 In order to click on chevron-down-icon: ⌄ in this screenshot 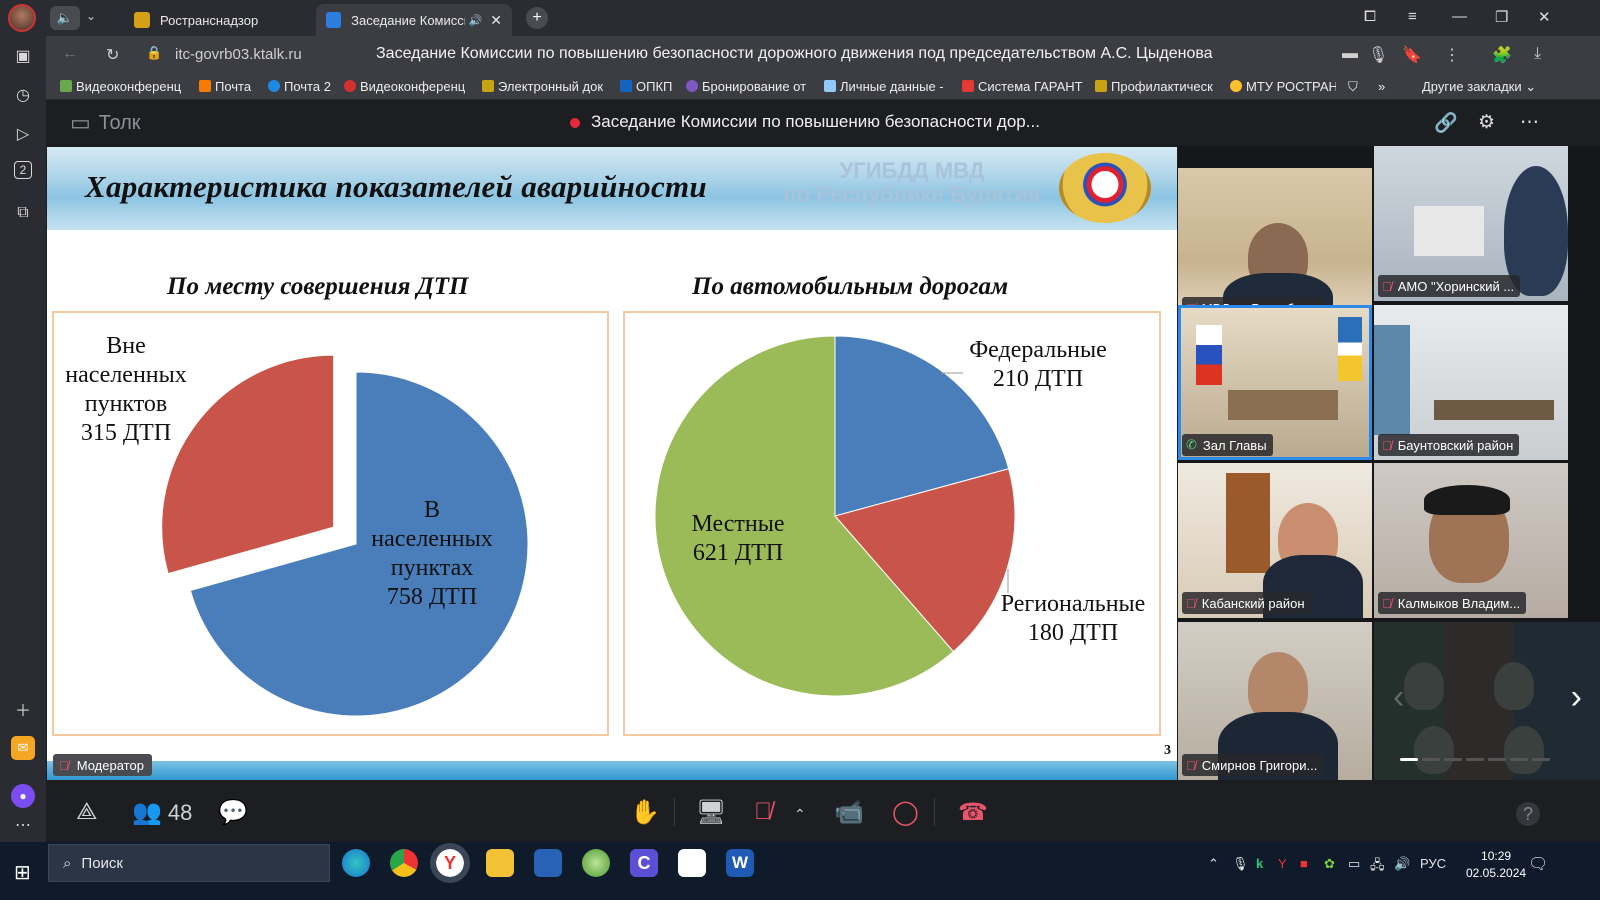, I will do `click(91, 16)`.